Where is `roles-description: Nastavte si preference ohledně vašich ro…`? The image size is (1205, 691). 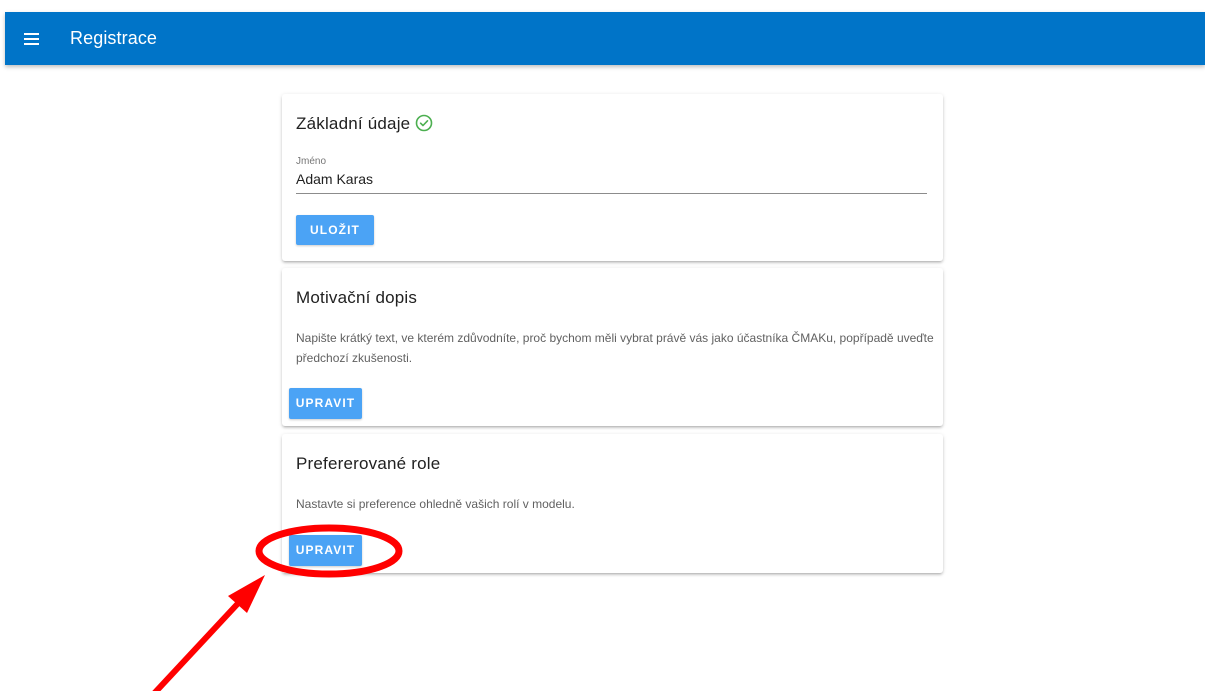
roles-description: Nastavte si preference ohledně vašich ro… is located at coordinates (435, 504).